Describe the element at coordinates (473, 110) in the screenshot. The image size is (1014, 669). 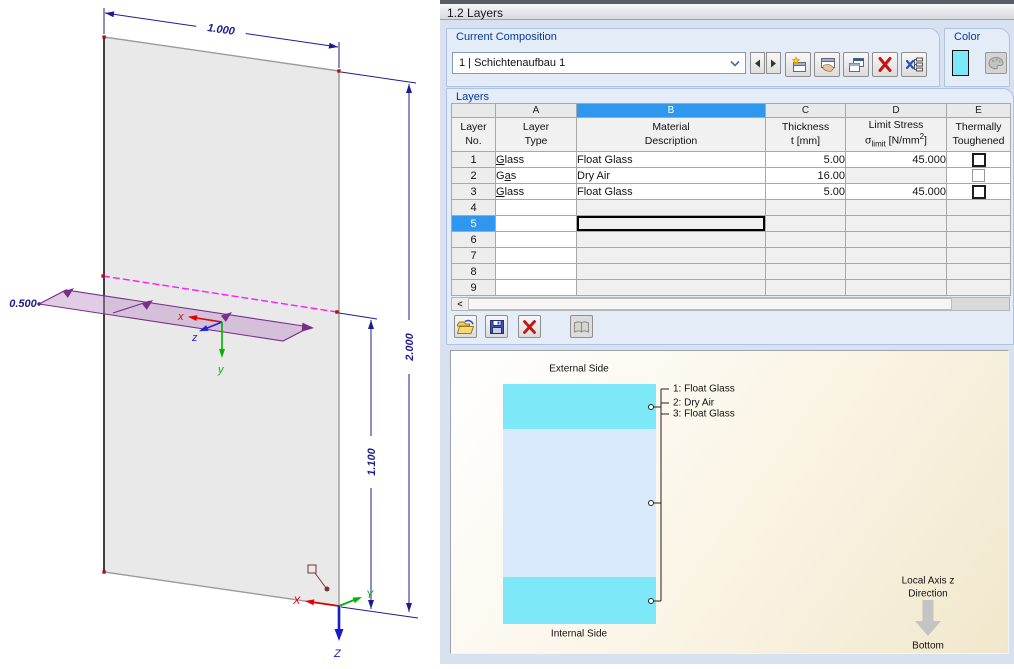
I see `column-corner-header` at that location.